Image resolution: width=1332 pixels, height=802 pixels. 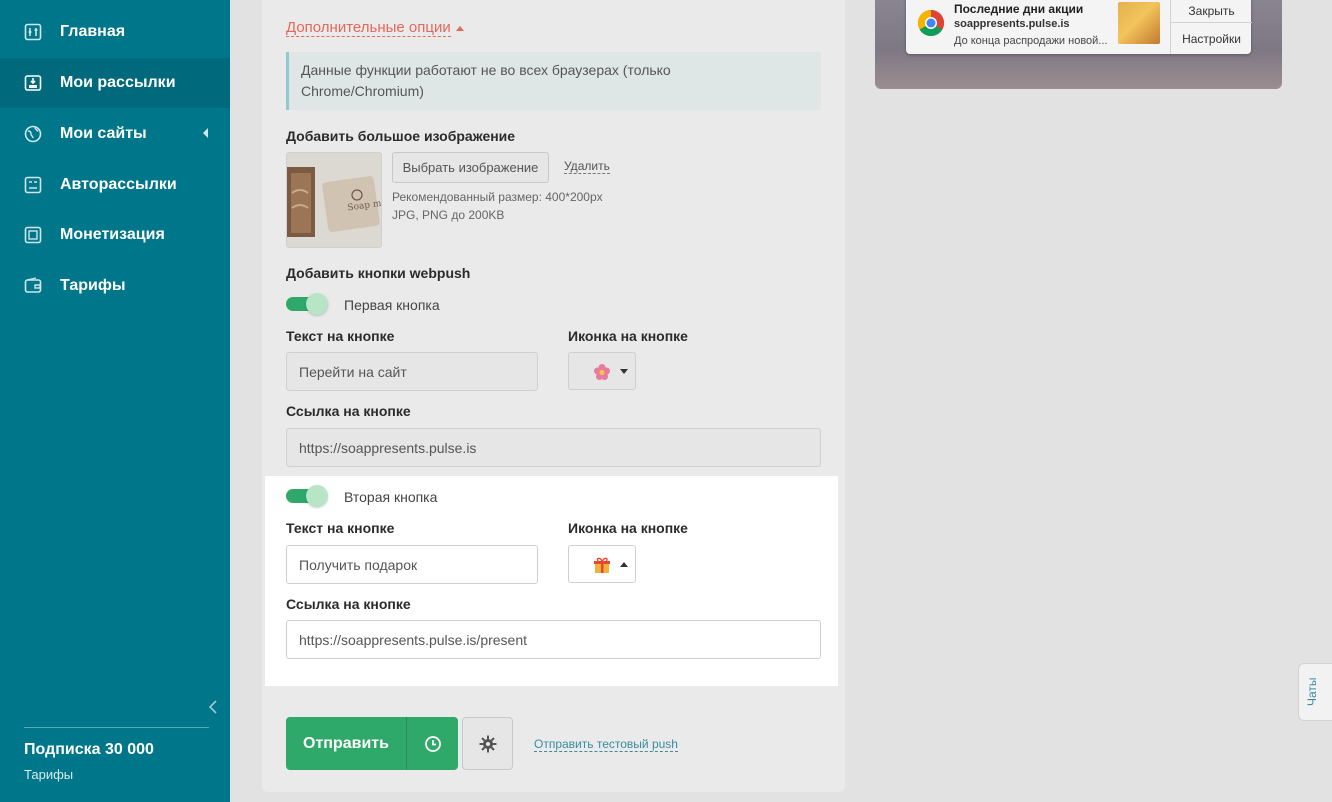 I want to click on subscription-title: Подписка 30 000, so click(x=89, y=749).